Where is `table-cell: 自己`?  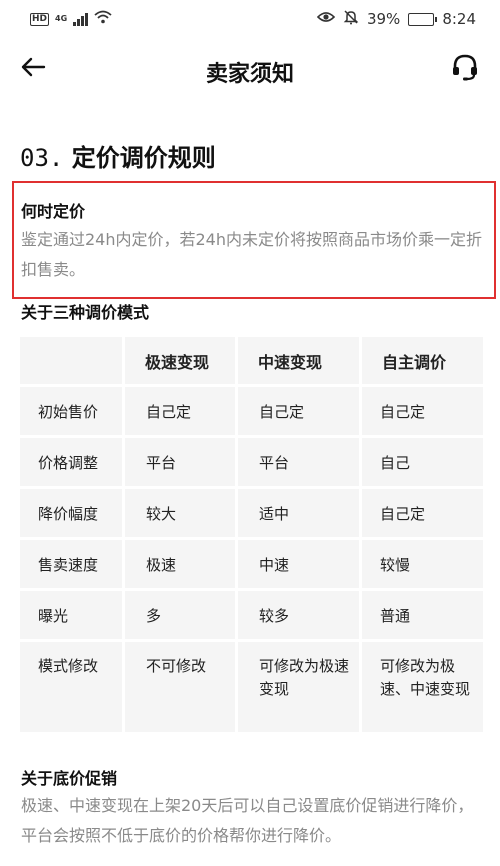 table-cell: 自己 is located at coordinates (422, 462).